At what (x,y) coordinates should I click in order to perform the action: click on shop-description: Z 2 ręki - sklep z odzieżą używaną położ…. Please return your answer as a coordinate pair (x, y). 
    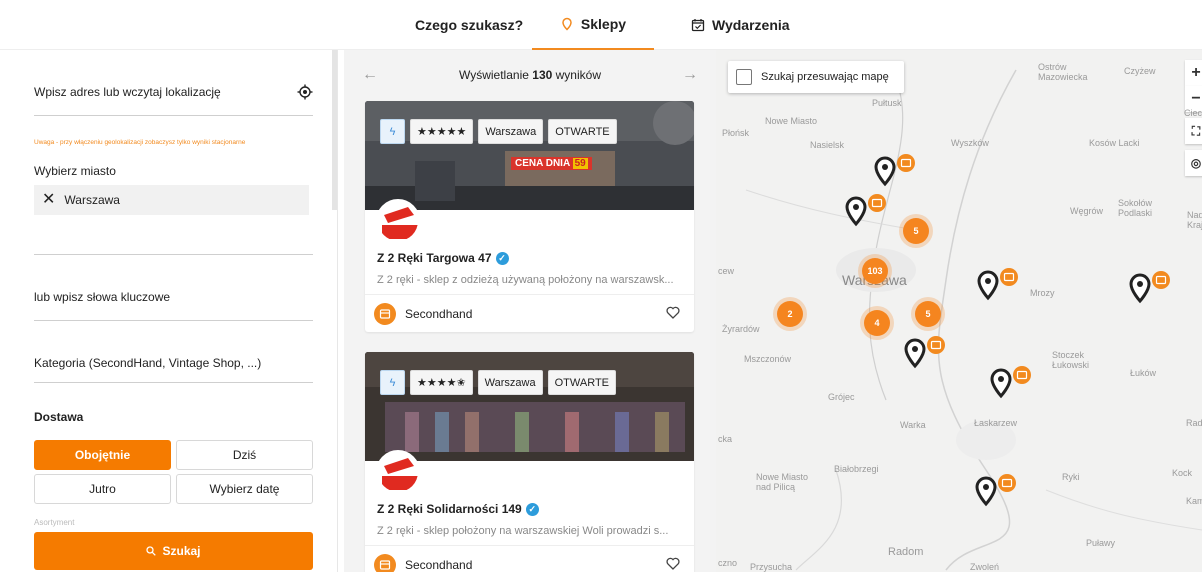
    Looking at the image, I should click on (525, 280).